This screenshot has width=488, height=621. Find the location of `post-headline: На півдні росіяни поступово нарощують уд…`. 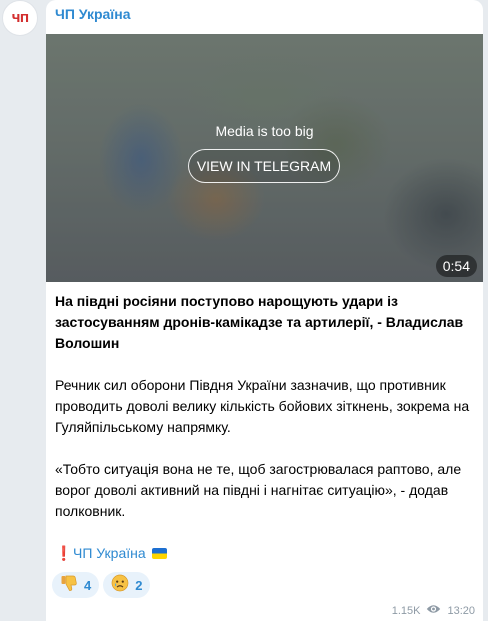

post-headline: На півдні росіяни поступово нарощують уд… is located at coordinates (259, 322).